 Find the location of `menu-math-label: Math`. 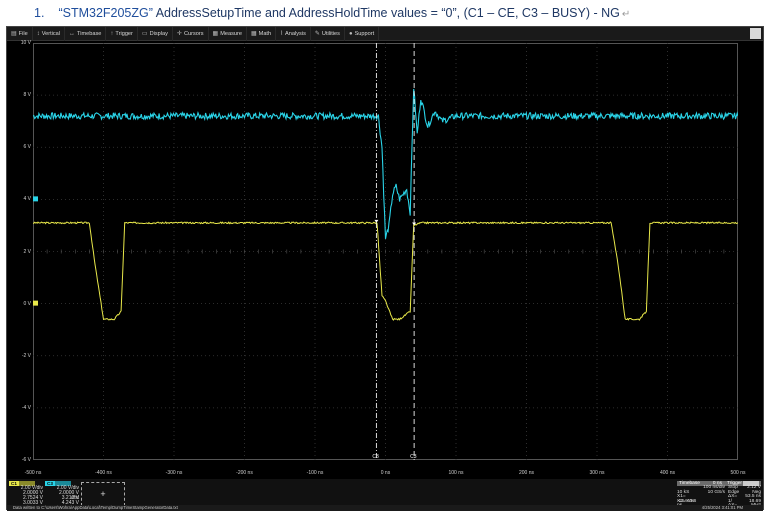

menu-math-label: Math is located at coordinates (265, 33).